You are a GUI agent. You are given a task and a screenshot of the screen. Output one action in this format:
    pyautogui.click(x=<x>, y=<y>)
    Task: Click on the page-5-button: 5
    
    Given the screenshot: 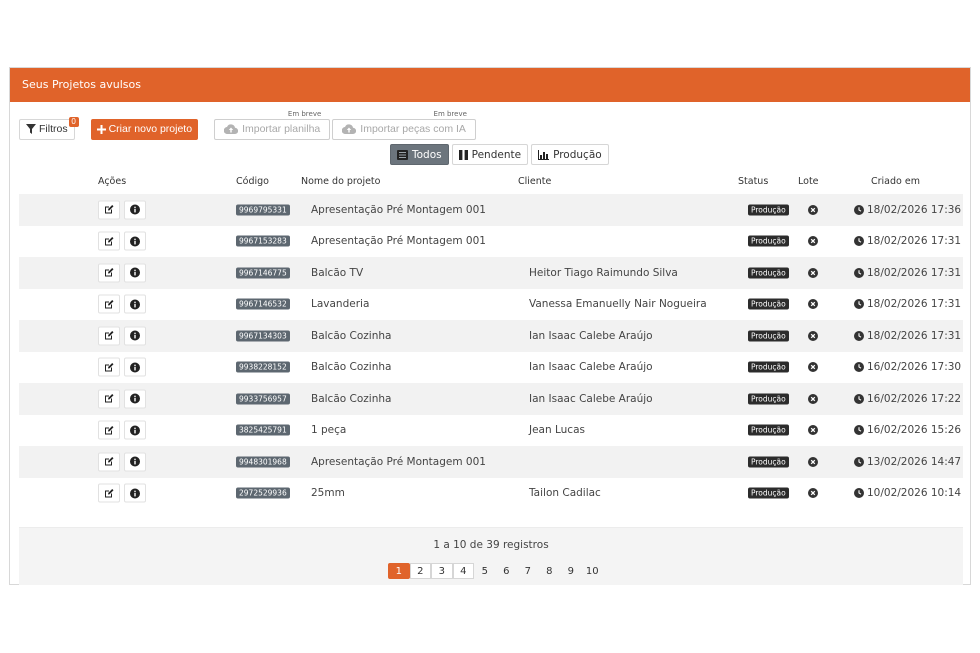 What is the action you would take?
    pyautogui.click(x=485, y=571)
    